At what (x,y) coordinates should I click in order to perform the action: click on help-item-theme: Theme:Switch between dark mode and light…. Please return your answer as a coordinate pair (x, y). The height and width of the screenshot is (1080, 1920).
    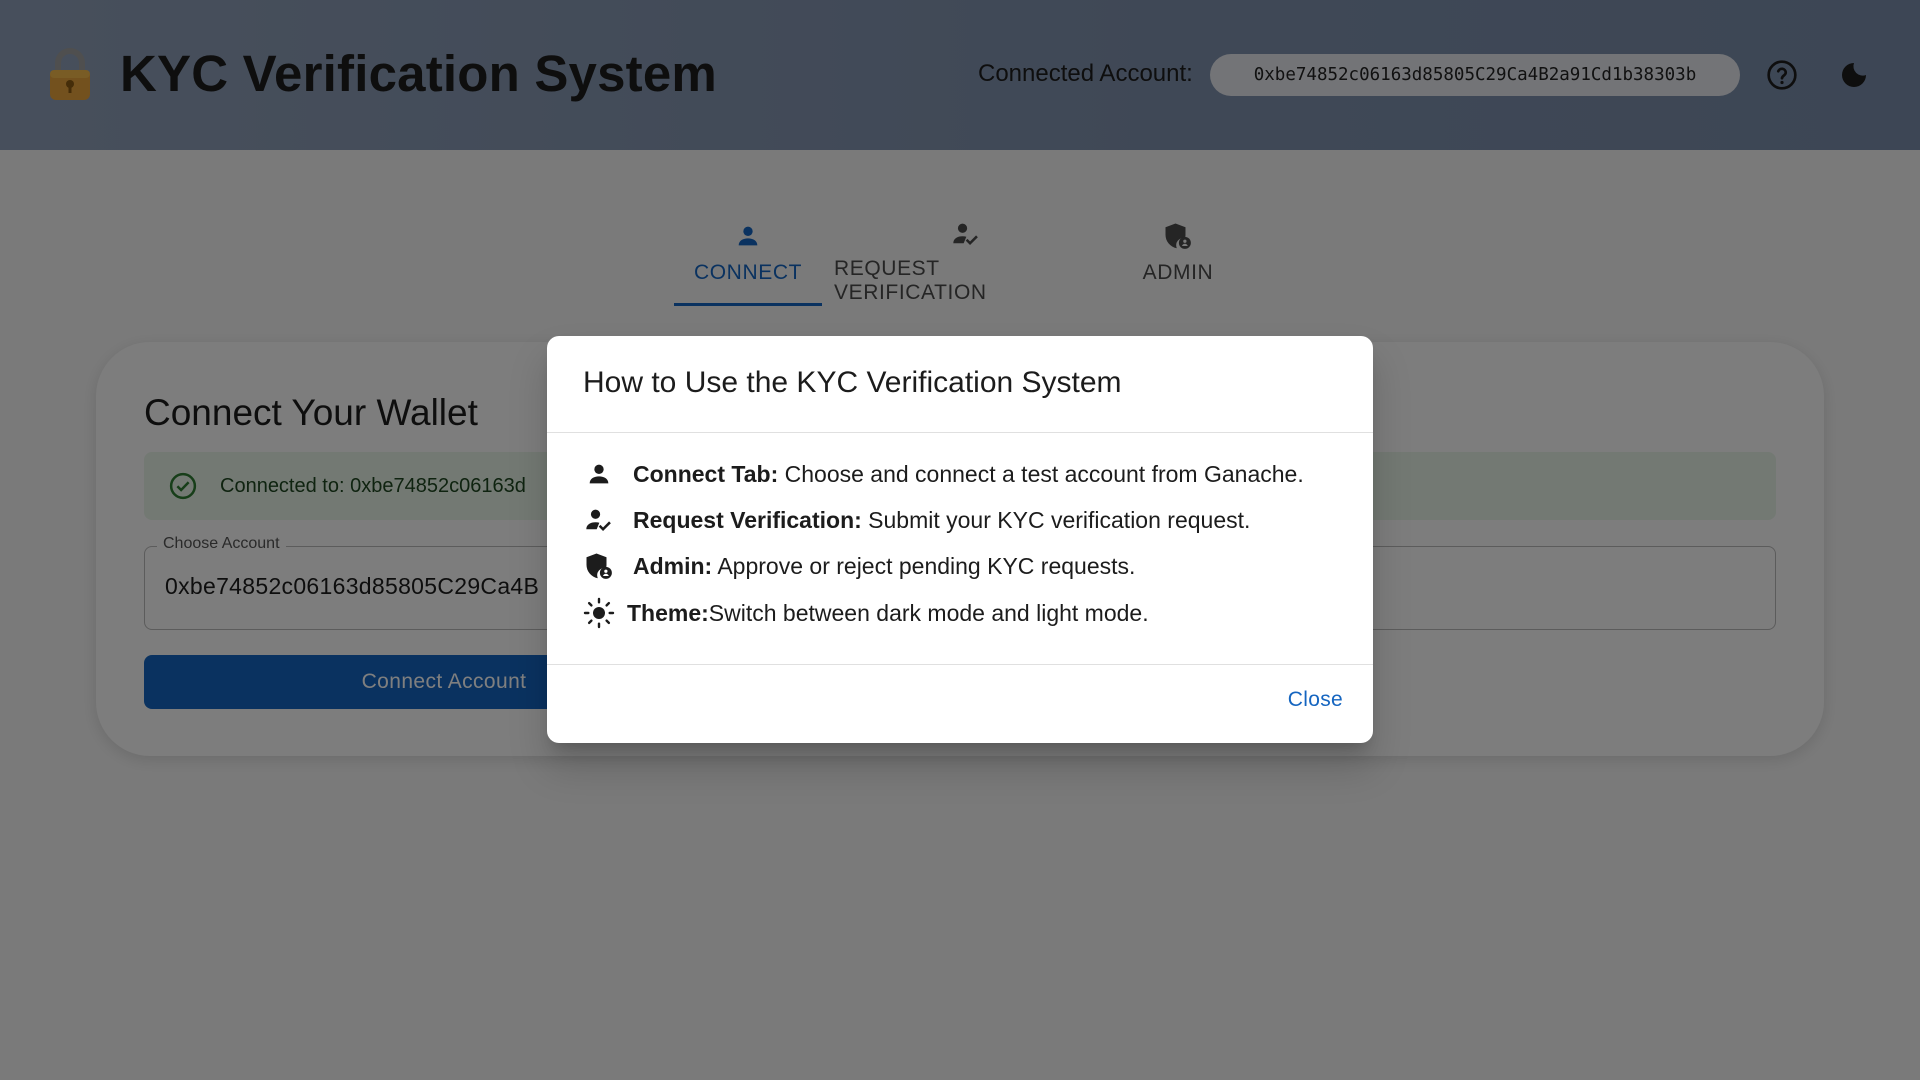
    Looking at the image, I should click on (866, 613).